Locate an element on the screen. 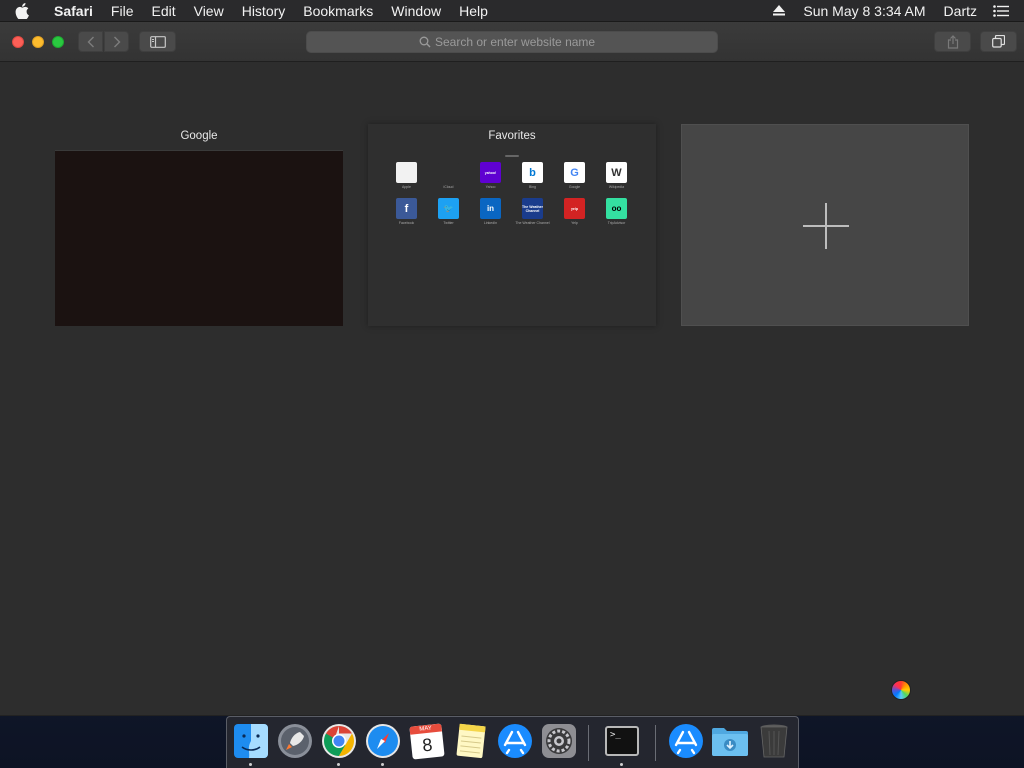 The image size is (1024, 768). favorite-label: Wikipedia is located at coordinates (616, 187).